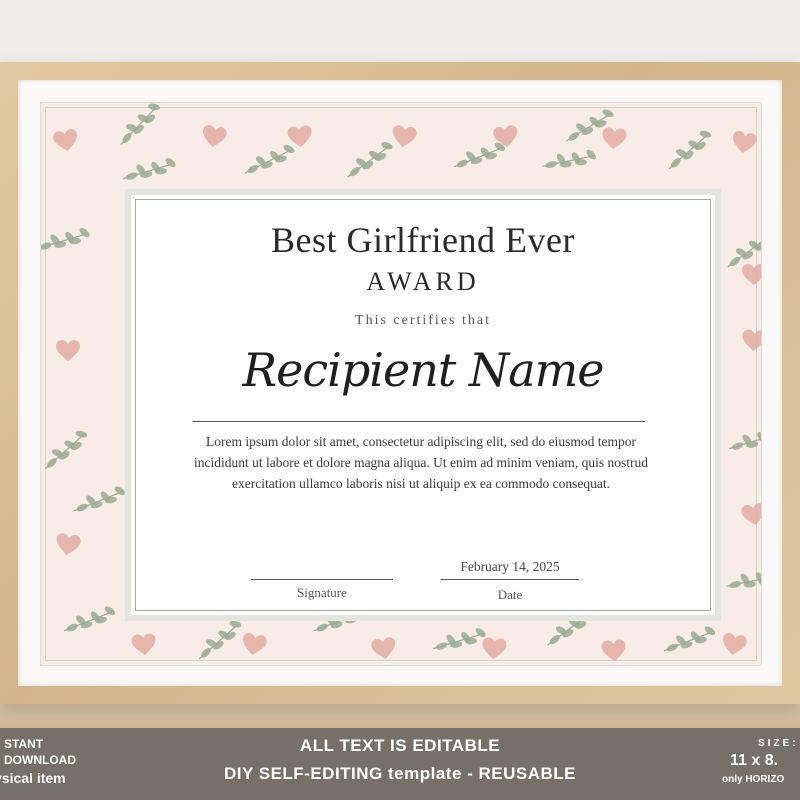 Image resolution: width=800 pixels, height=800 pixels. Describe the element at coordinates (510, 579) in the screenshot. I see `date-line` at that location.